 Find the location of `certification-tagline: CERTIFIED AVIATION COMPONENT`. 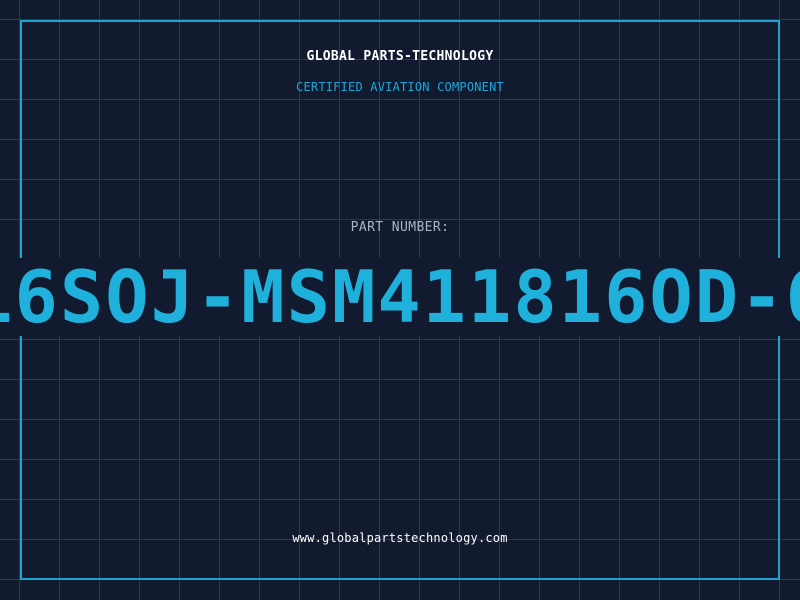

certification-tagline: CERTIFIED AVIATION COMPONENT is located at coordinates (400, 87).